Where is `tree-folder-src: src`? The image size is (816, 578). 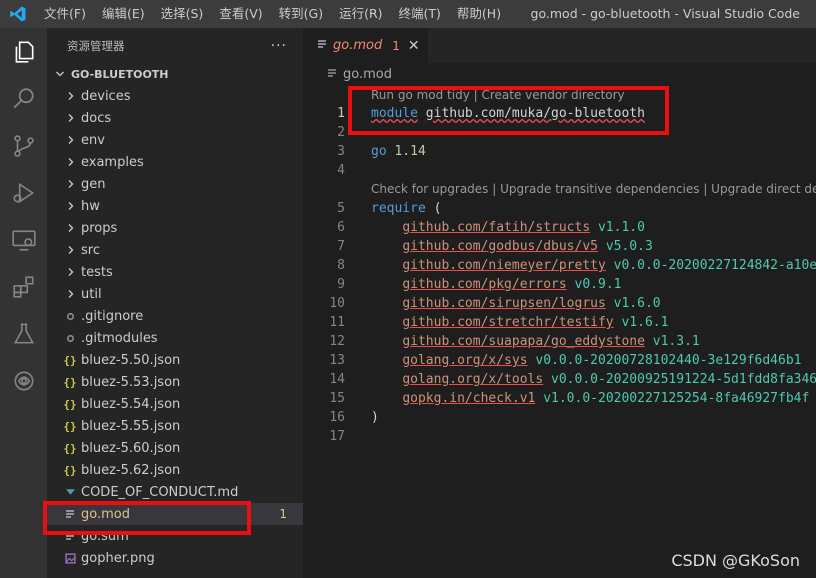 tree-folder-src: src is located at coordinates (175, 250).